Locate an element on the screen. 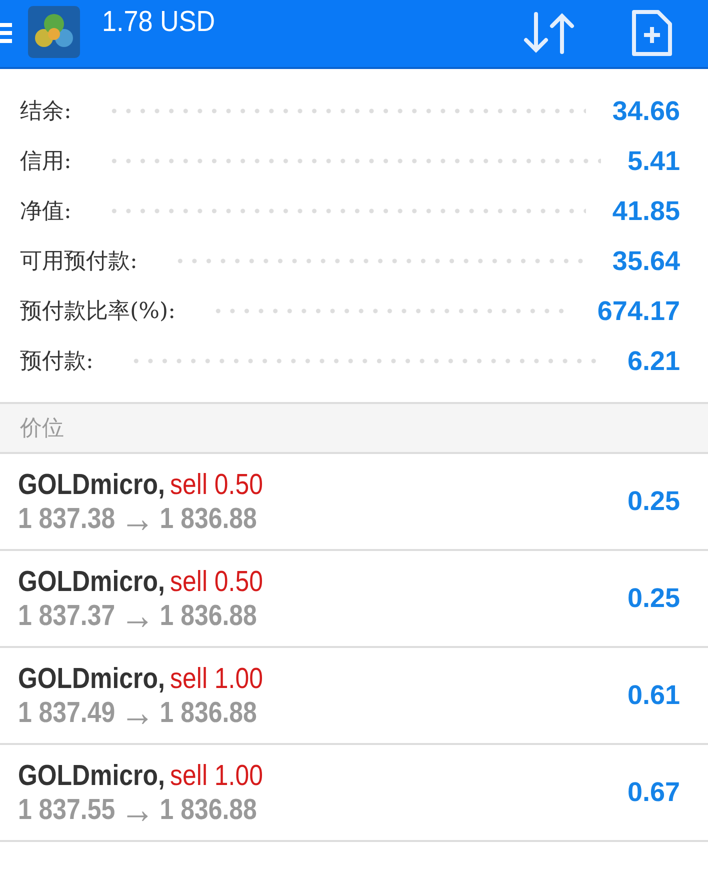 The image size is (708, 893). open-price: 1 837.55 is located at coordinates (67, 809).